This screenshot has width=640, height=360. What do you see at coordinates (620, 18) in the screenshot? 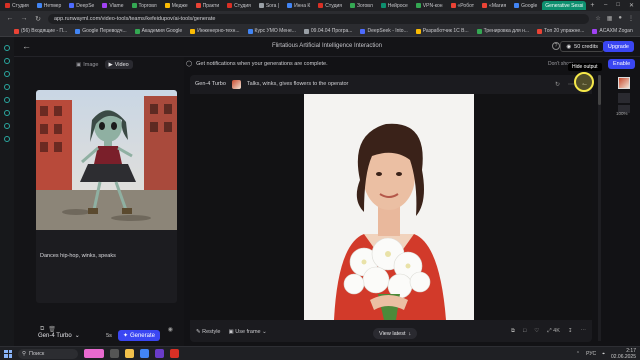
I see `profile-icon: ●` at bounding box center [620, 18].